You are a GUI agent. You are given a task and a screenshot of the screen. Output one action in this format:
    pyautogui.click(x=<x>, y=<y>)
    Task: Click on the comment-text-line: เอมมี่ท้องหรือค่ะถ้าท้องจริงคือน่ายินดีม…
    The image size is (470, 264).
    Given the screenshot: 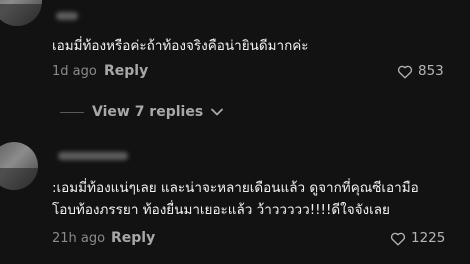 What is the action you would take?
    pyautogui.click(x=180, y=46)
    